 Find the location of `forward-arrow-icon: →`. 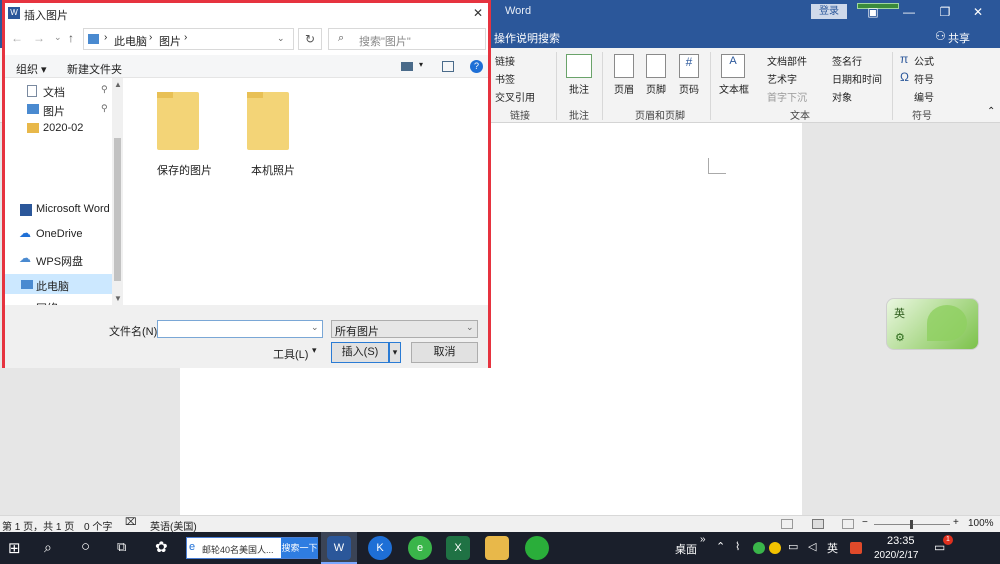

forward-arrow-icon: → is located at coordinates (39, 38).